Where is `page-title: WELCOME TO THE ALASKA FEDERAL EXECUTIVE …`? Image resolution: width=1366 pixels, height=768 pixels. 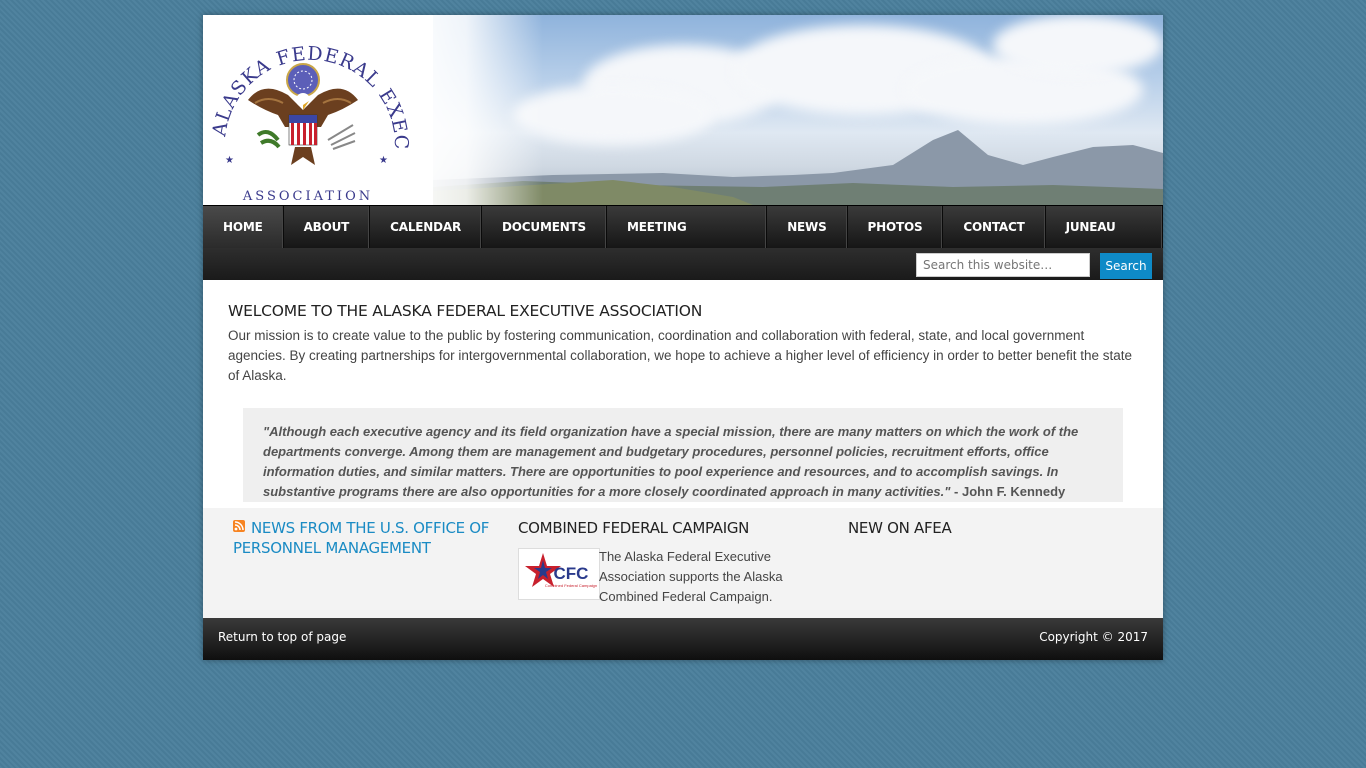
page-title: WELCOME TO THE ALASKA FEDERAL EXECUTIVE … is located at coordinates (465, 311).